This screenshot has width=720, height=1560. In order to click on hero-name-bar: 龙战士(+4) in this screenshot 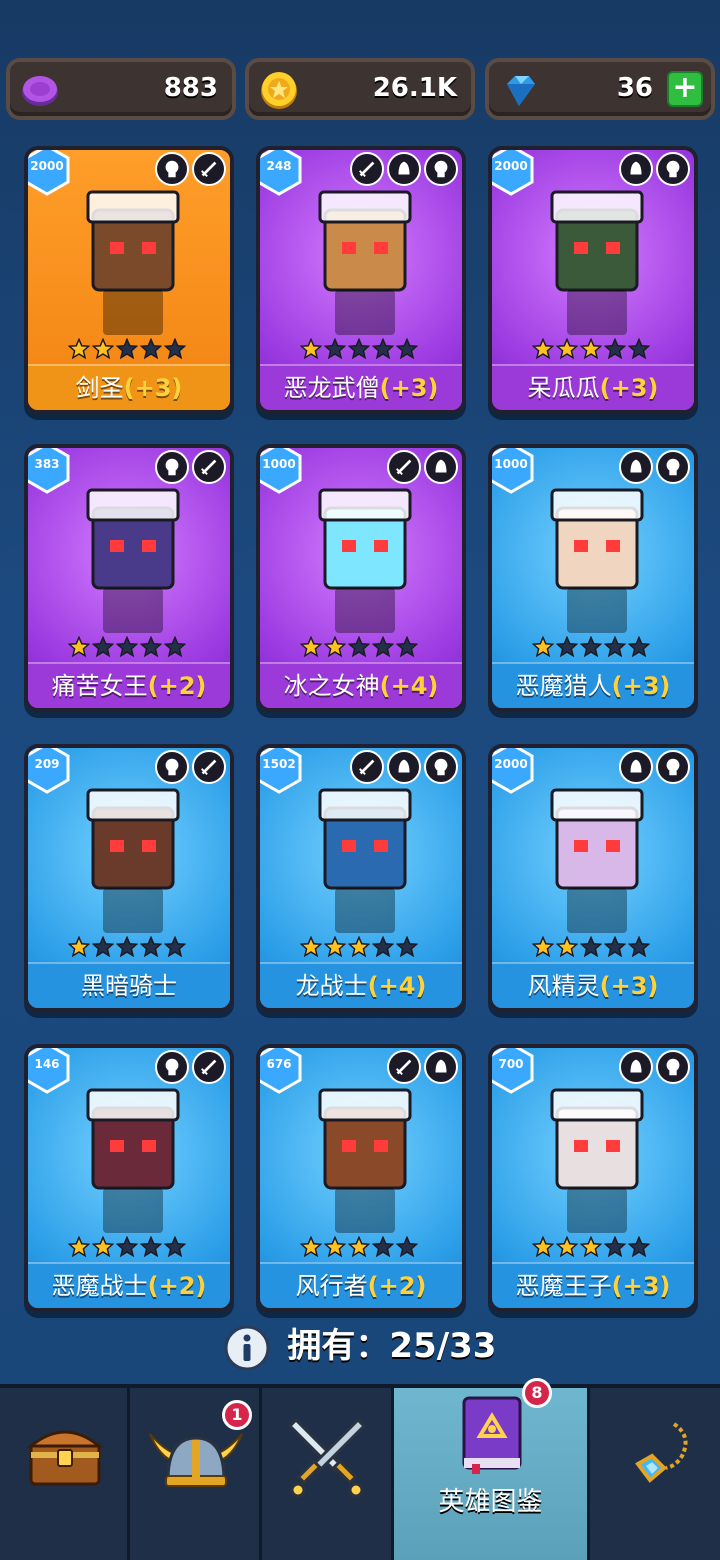, I will do `click(361, 985)`.